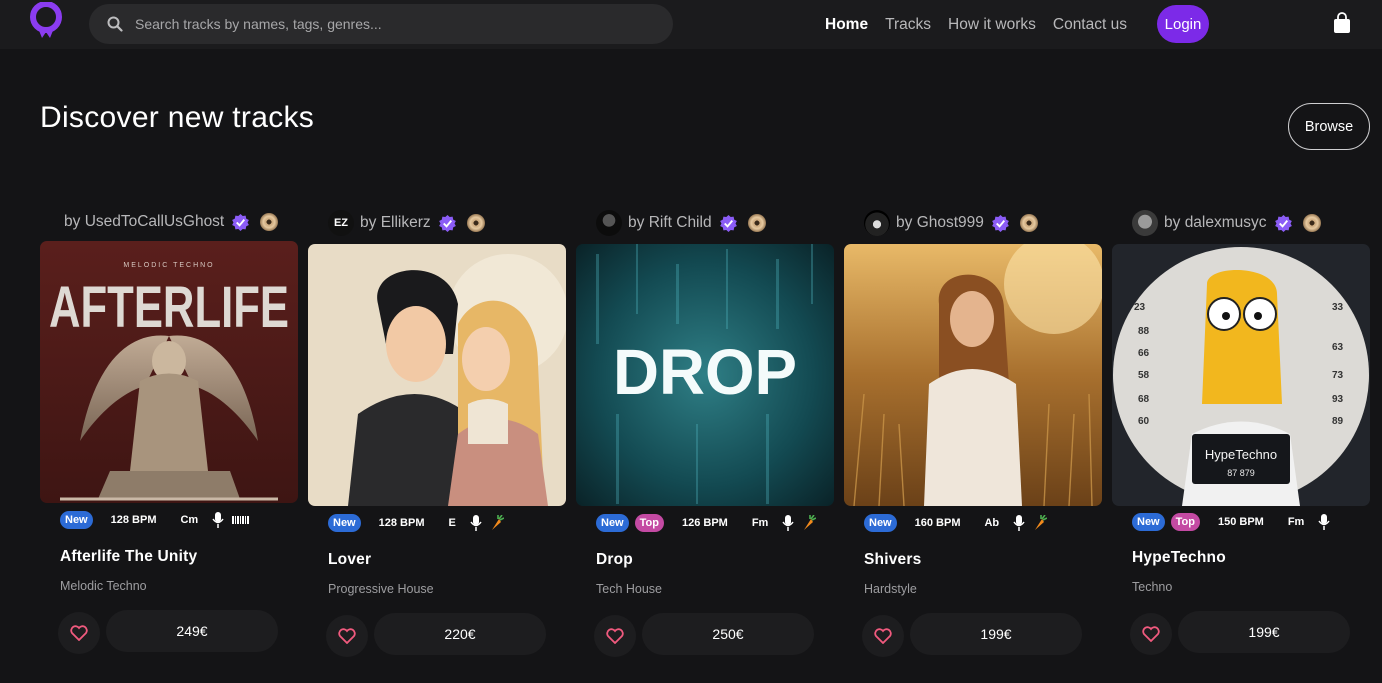  I want to click on height-mark: 63, so click(1338, 347).